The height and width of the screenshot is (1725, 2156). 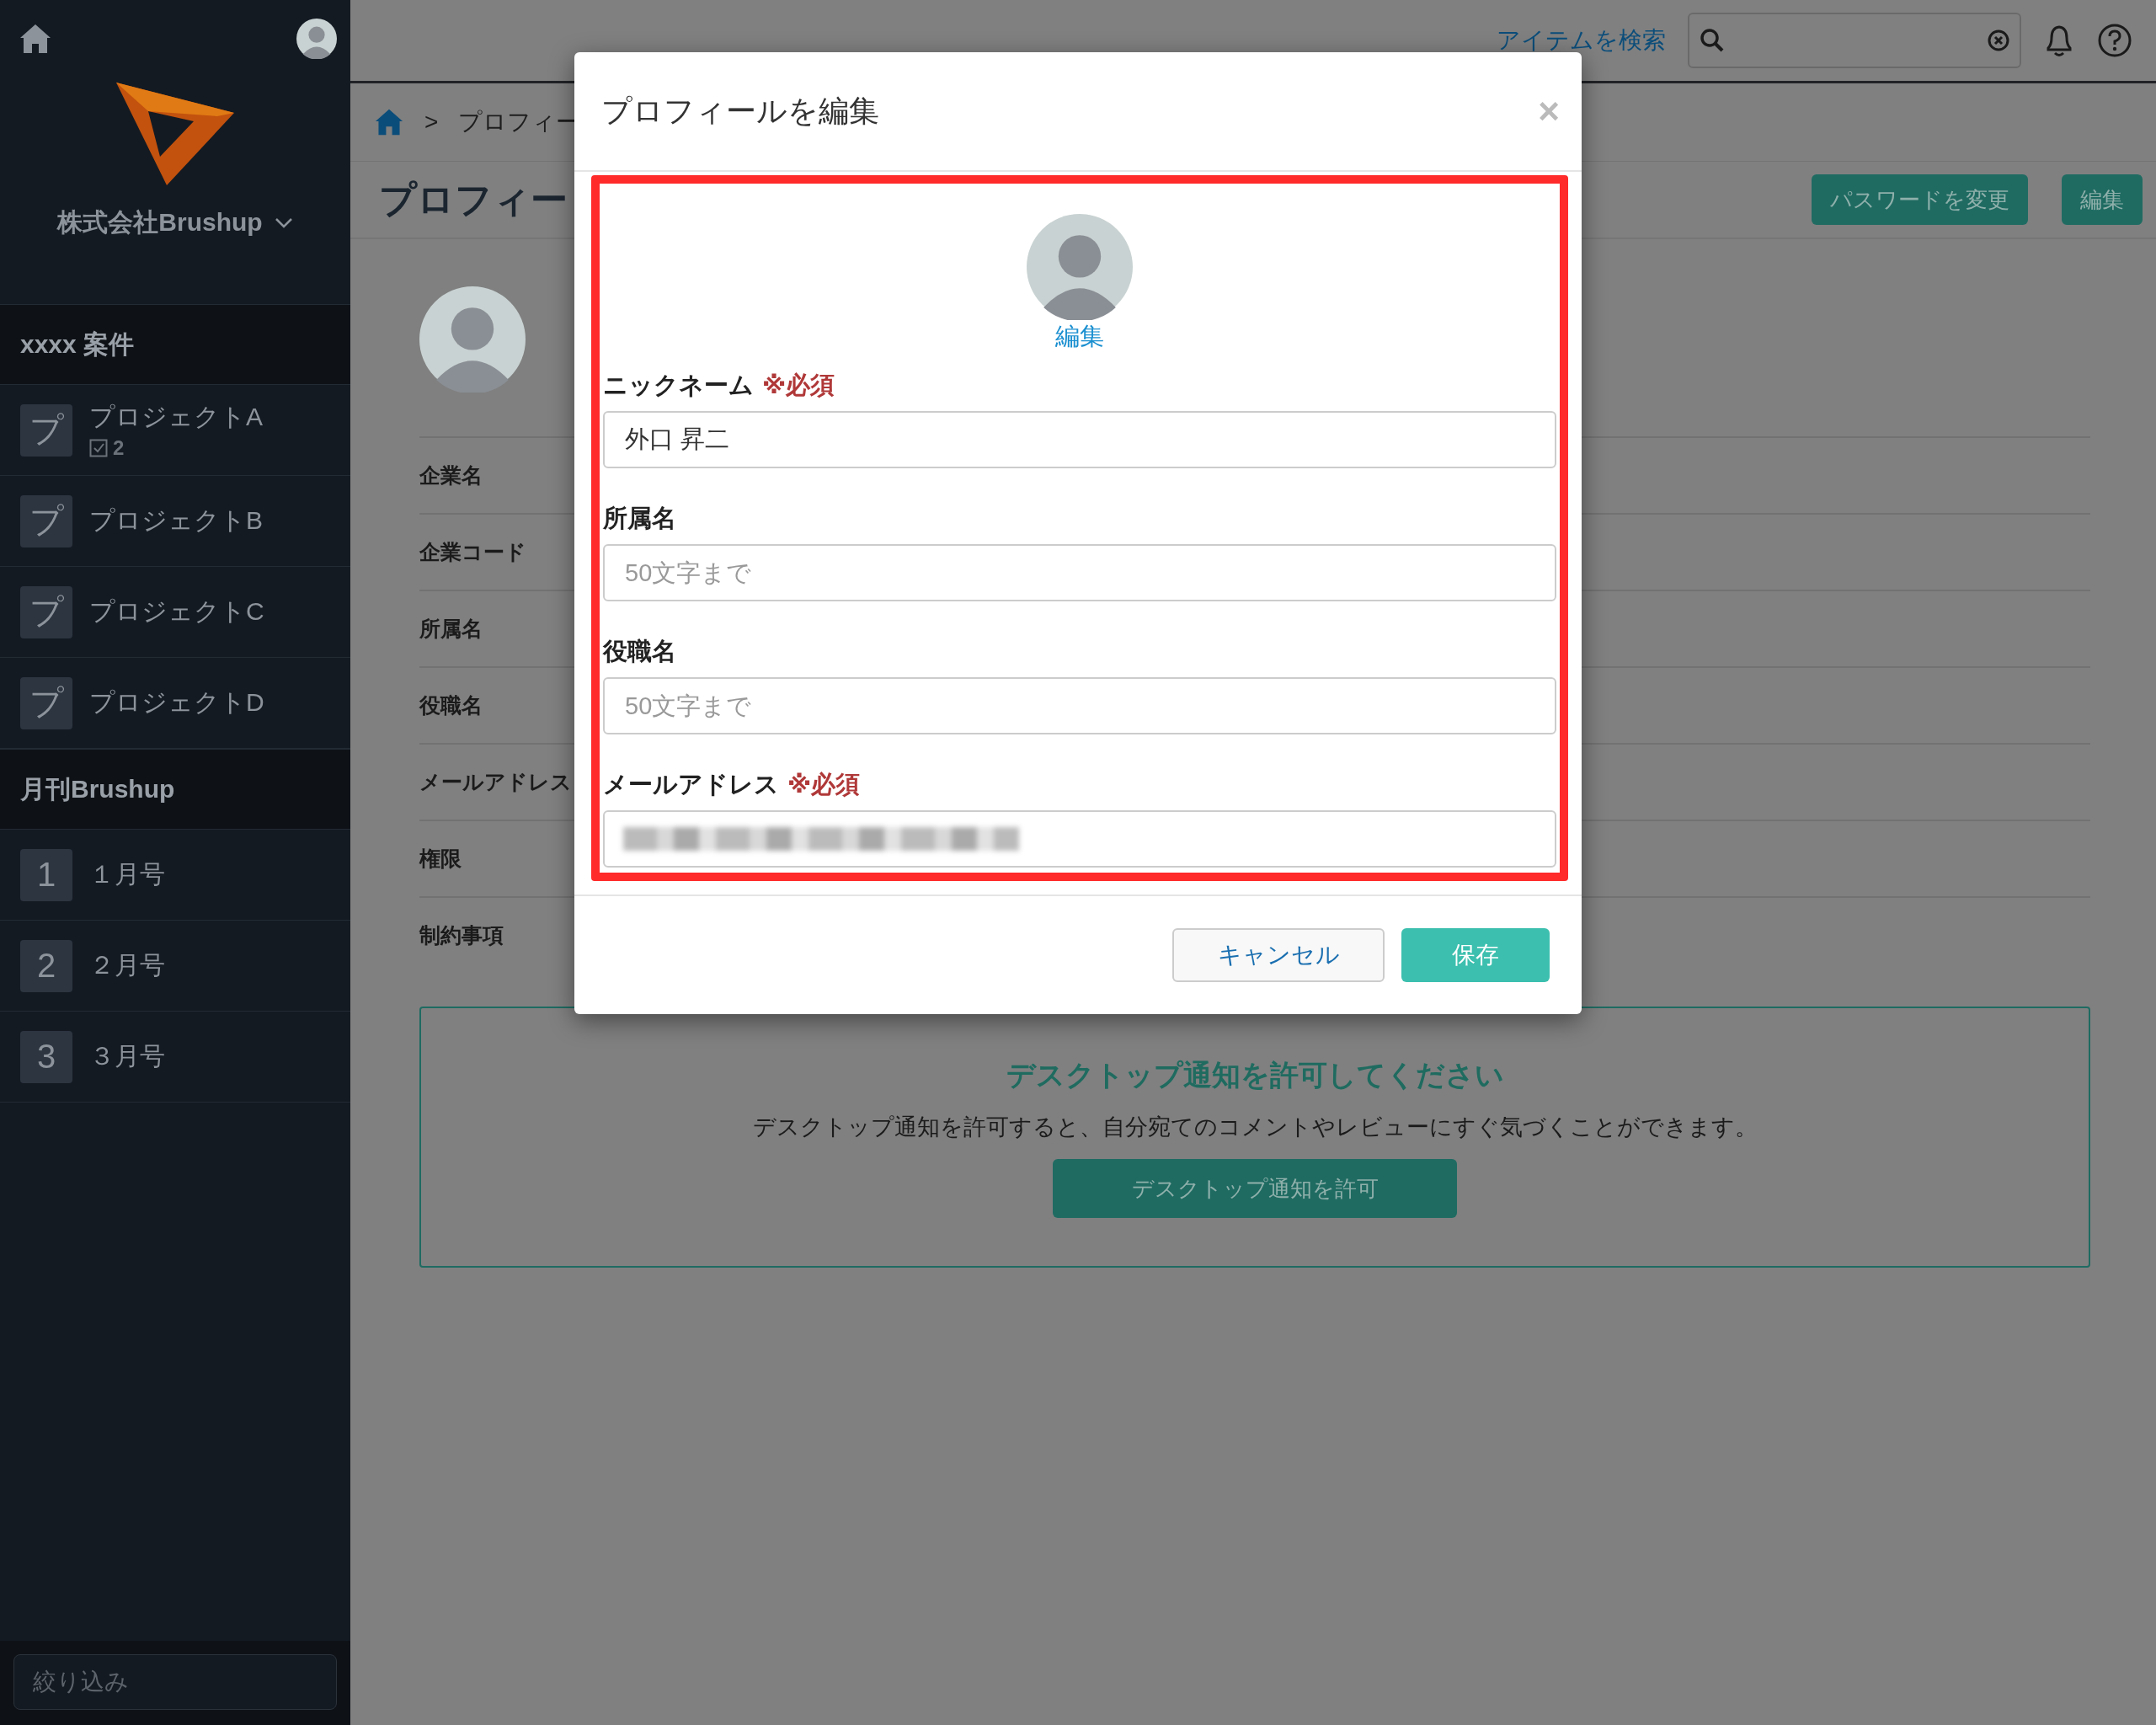 What do you see at coordinates (35, 39) in the screenshot?
I see `home-icon` at bounding box center [35, 39].